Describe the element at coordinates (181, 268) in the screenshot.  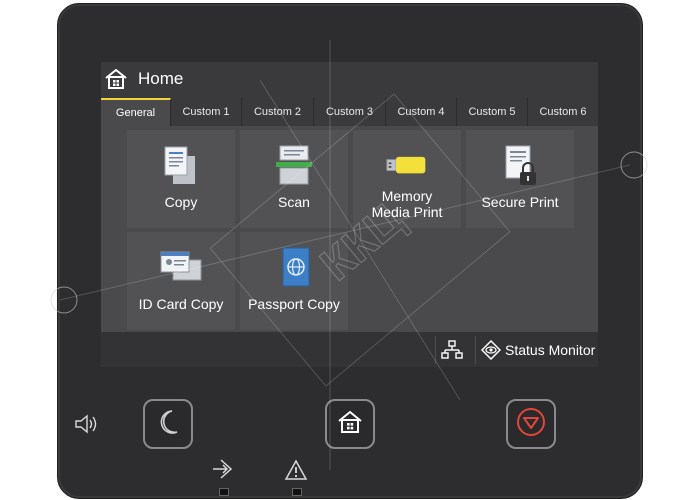
I see `id-card-icon` at that location.